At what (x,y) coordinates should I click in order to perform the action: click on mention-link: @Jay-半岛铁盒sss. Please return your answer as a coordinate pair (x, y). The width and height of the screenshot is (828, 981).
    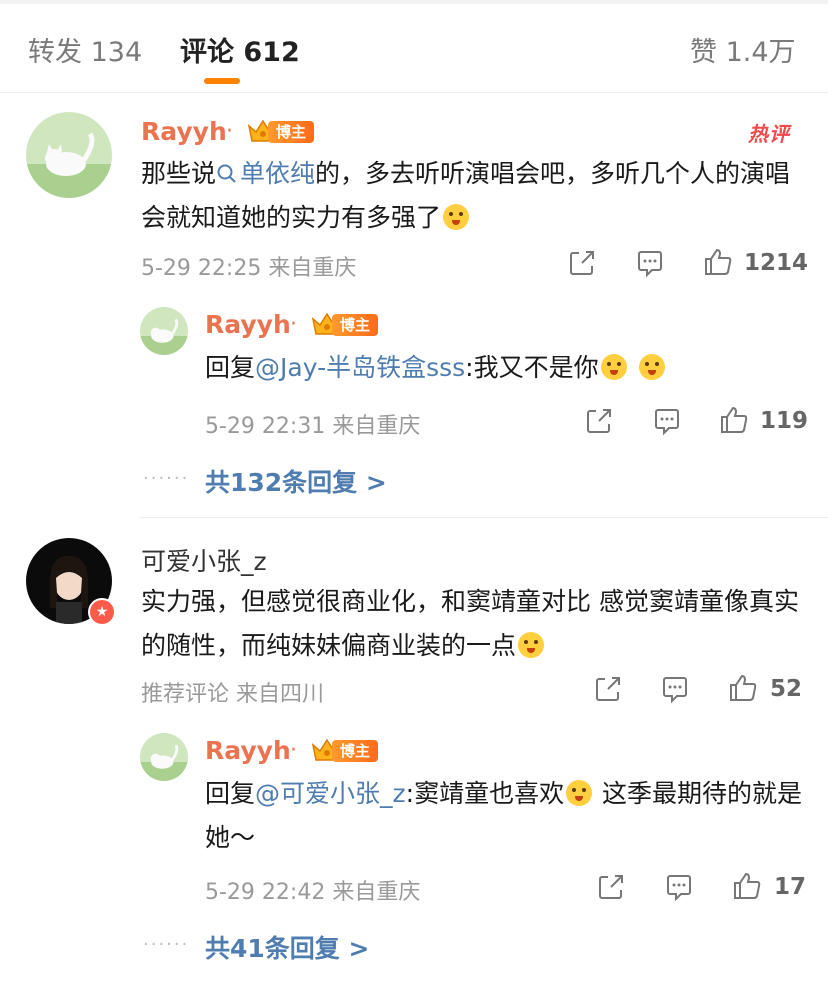
    Looking at the image, I should click on (360, 367).